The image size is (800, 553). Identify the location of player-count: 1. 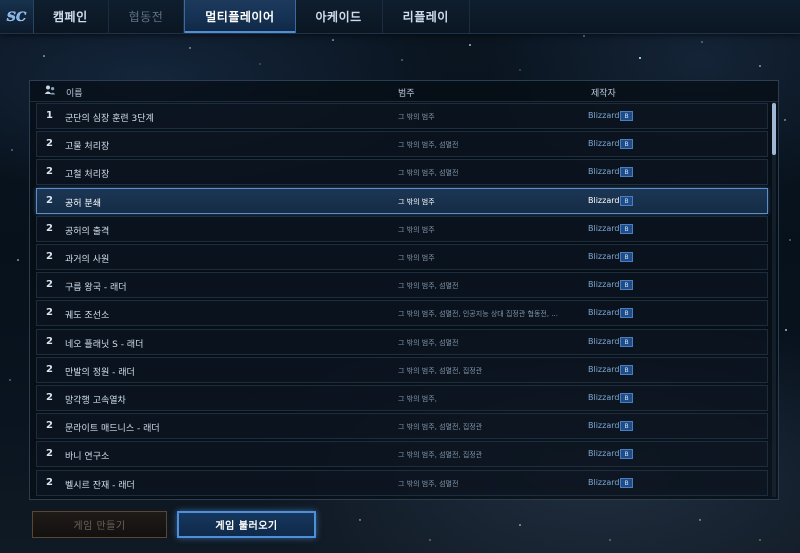
(49, 115).